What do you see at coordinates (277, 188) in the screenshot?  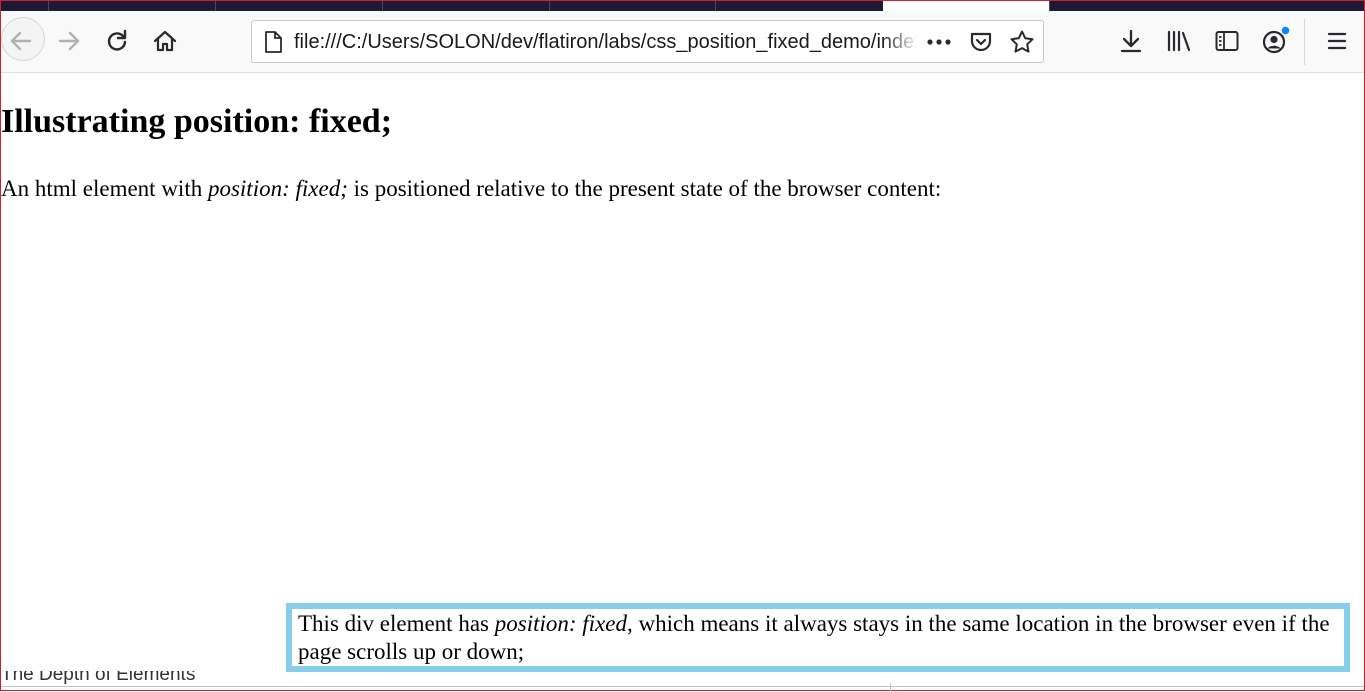 I see `intro-emphasis: position: fixed;` at bounding box center [277, 188].